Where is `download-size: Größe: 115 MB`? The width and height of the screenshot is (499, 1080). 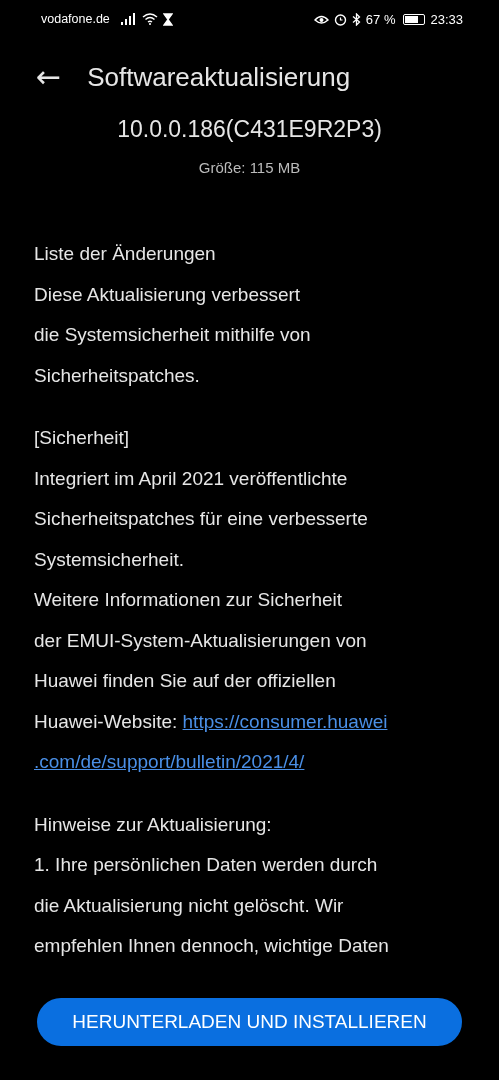 download-size: Größe: 115 MB is located at coordinates (249, 167).